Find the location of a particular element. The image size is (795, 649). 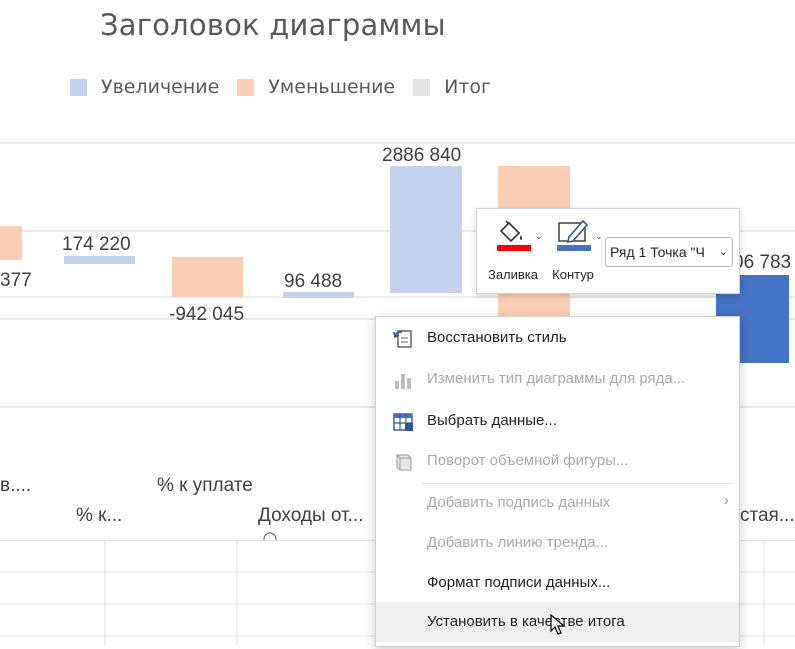

outline-label: Контур is located at coordinates (573, 274).